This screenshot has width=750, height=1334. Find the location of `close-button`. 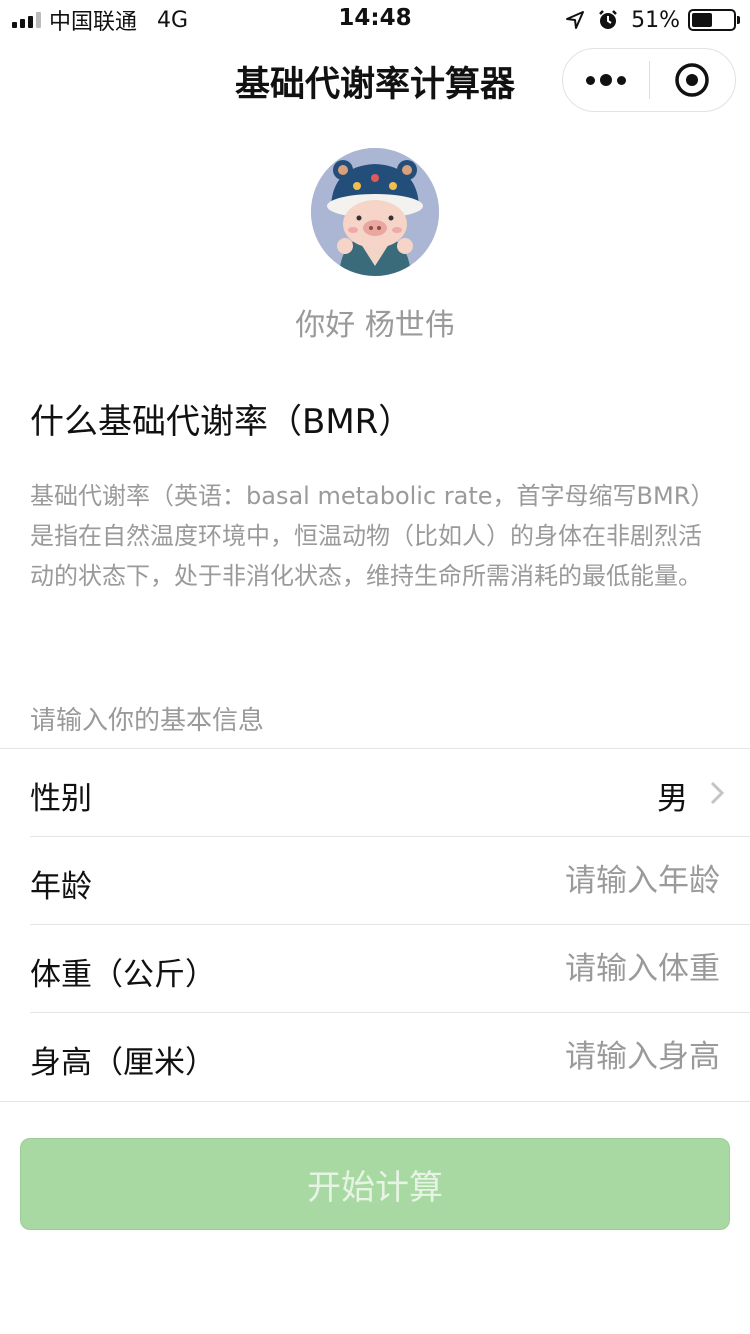

close-button is located at coordinates (693, 80).